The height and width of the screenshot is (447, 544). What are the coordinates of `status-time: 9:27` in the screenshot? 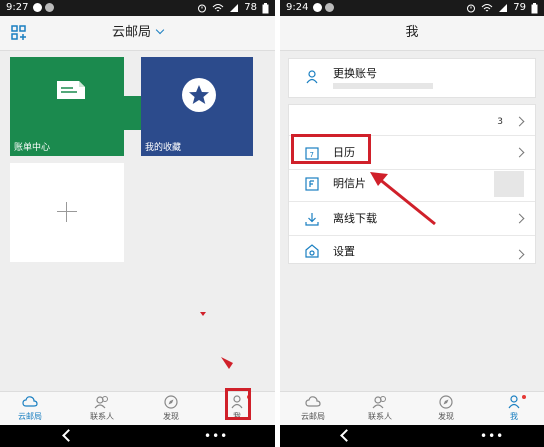 It's located at (17, 7).